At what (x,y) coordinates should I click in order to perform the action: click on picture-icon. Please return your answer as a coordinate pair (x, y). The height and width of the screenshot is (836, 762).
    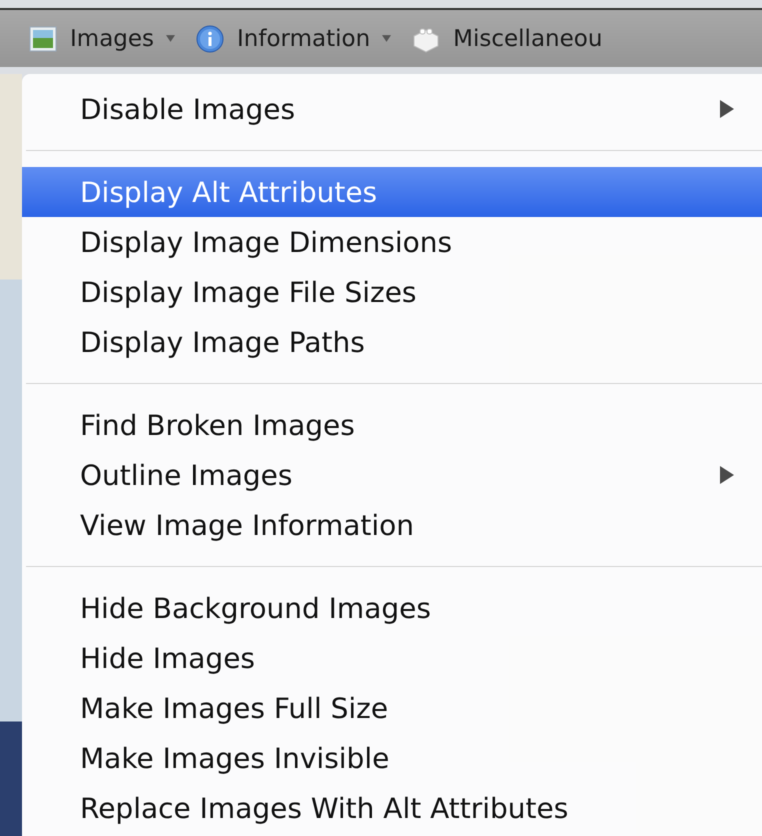
    Looking at the image, I should click on (43, 39).